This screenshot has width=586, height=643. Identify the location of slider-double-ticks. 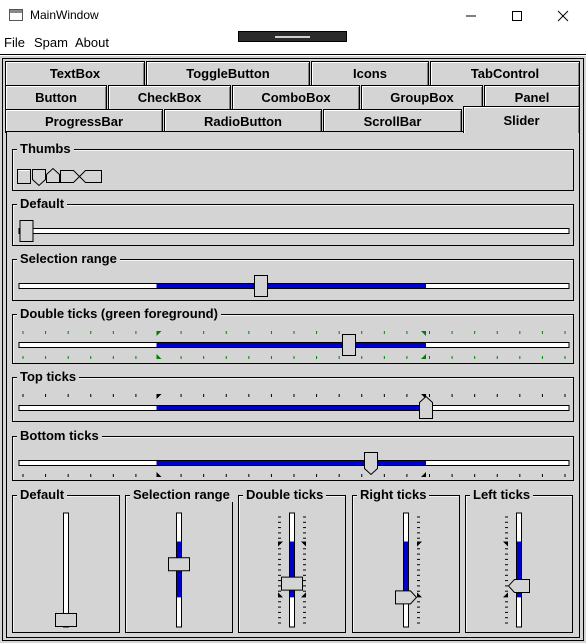
(294, 339).